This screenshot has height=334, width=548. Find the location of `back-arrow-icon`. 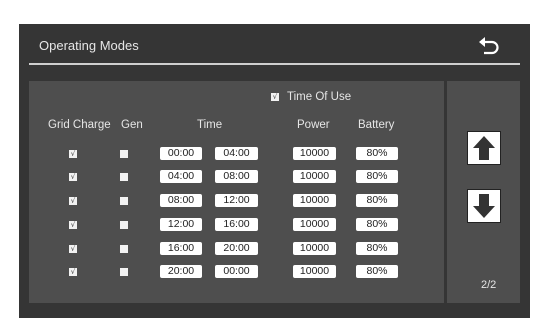

back-arrow-icon is located at coordinates (489, 46).